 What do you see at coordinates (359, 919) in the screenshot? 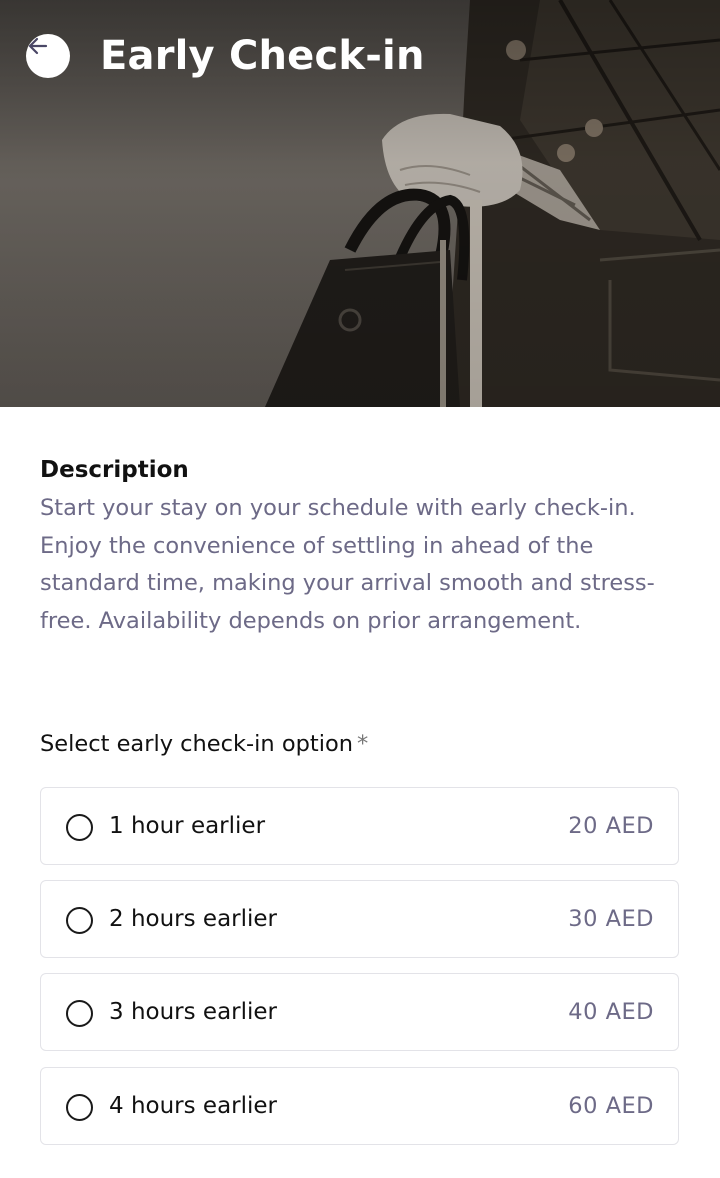
I see `option-2-hours: 2 hours earlier 30 AED` at bounding box center [359, 919].